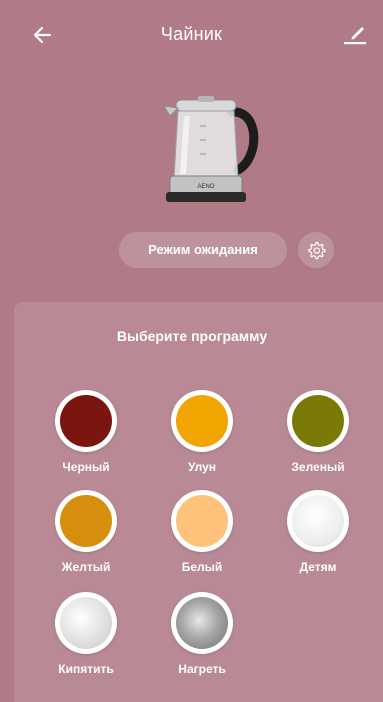 This screenshot has height=702, width=383. I want to click on program-heat: Нагреть, so click(202, 637).